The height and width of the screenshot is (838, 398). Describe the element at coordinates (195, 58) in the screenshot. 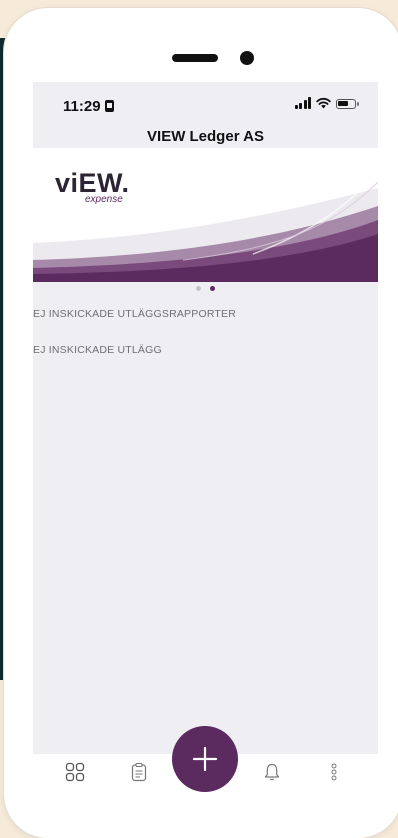

I see `phone-speaker` at that location.